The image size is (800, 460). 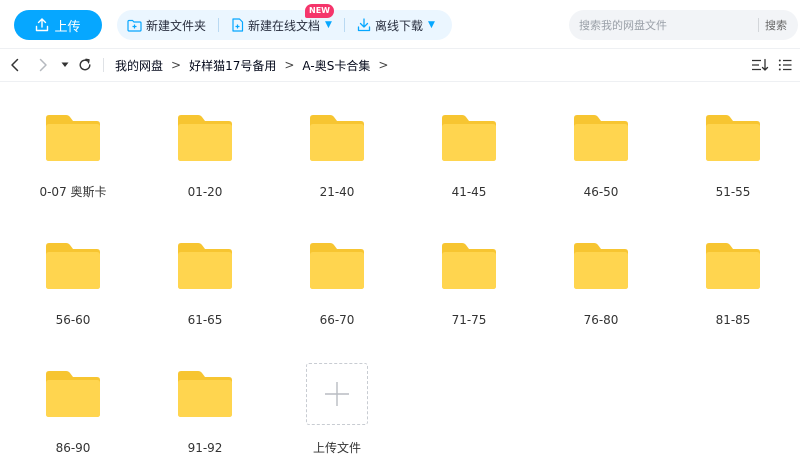 What do you see at coordinates (134, 25) in the screenshot?
I see `new-folder-icon` at bounding box center [134, 25].